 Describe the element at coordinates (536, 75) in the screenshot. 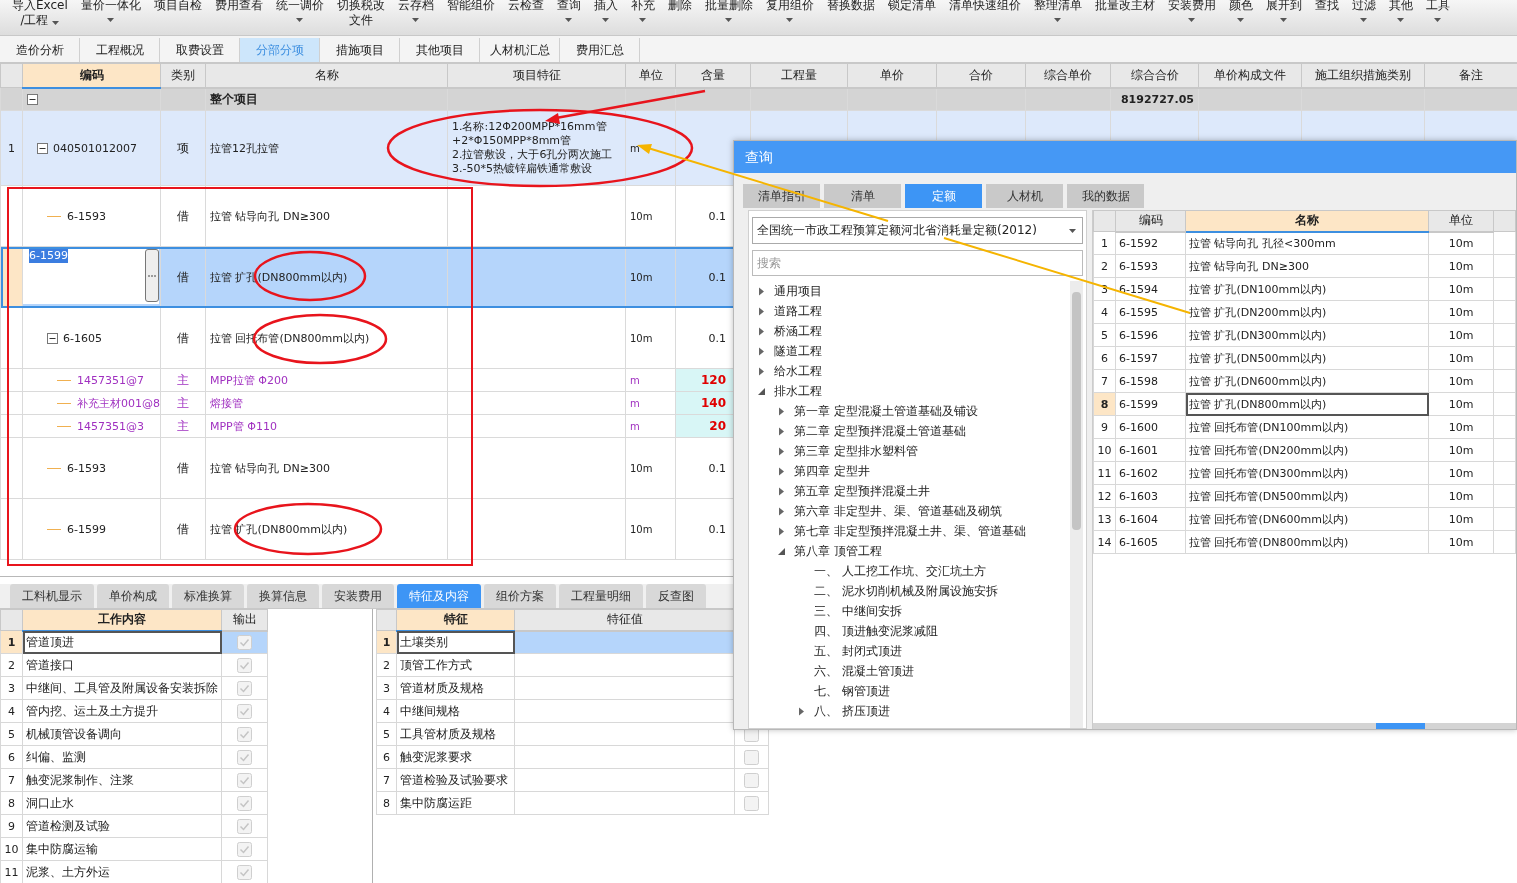

I see `column-header: 项目特征` at that location.